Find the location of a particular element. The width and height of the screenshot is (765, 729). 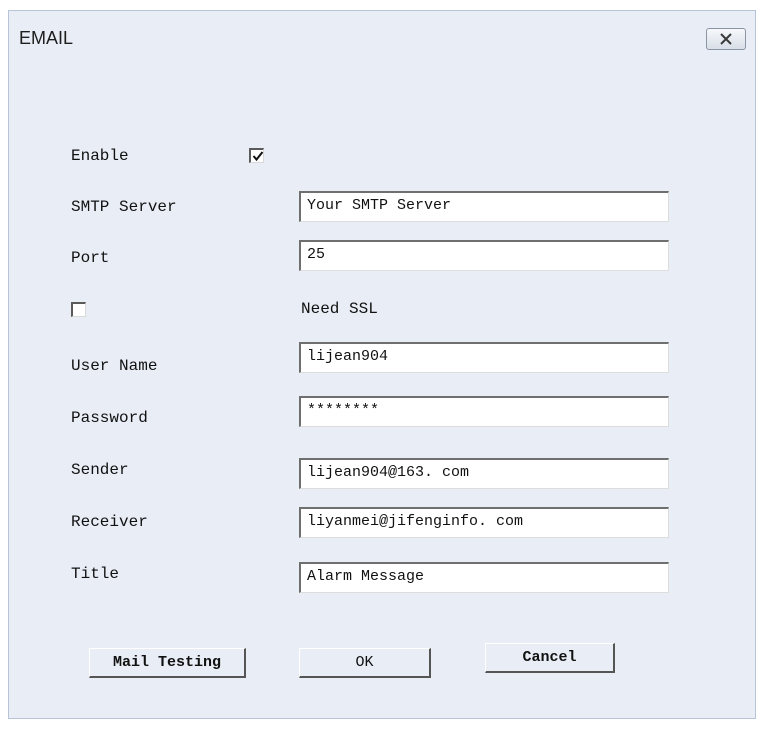

close-button is located at coordinates (726, 39).